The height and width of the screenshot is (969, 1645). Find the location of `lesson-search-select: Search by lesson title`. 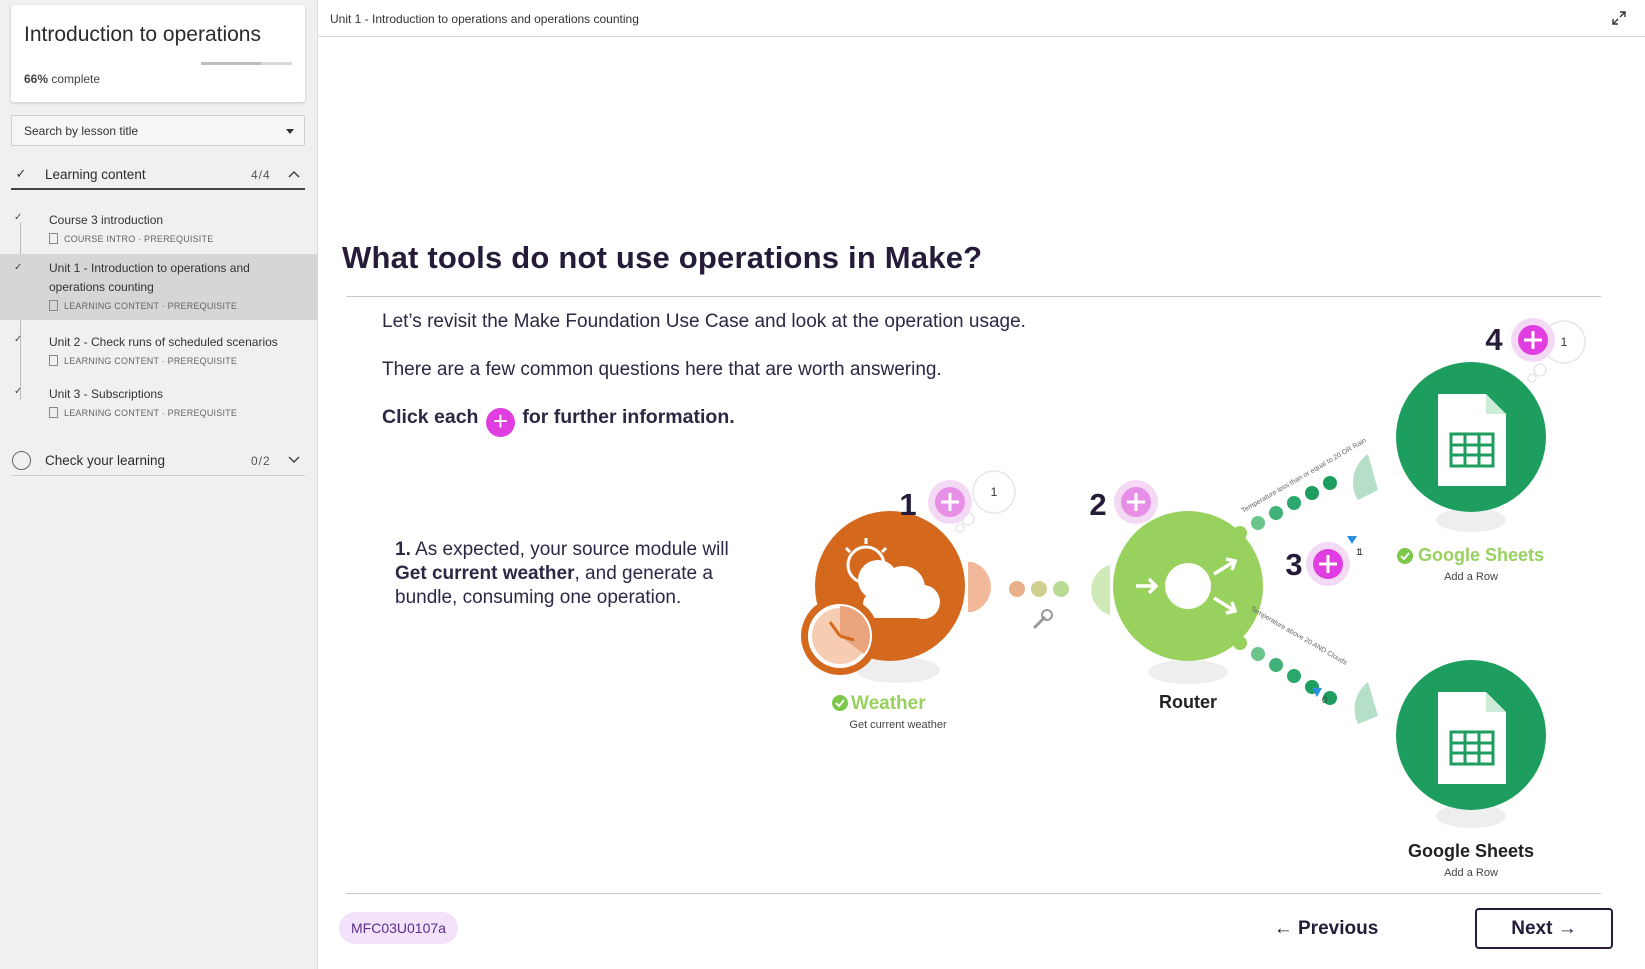

lesson-search-select: Search by lesson title is located at coordinates (158, 130).